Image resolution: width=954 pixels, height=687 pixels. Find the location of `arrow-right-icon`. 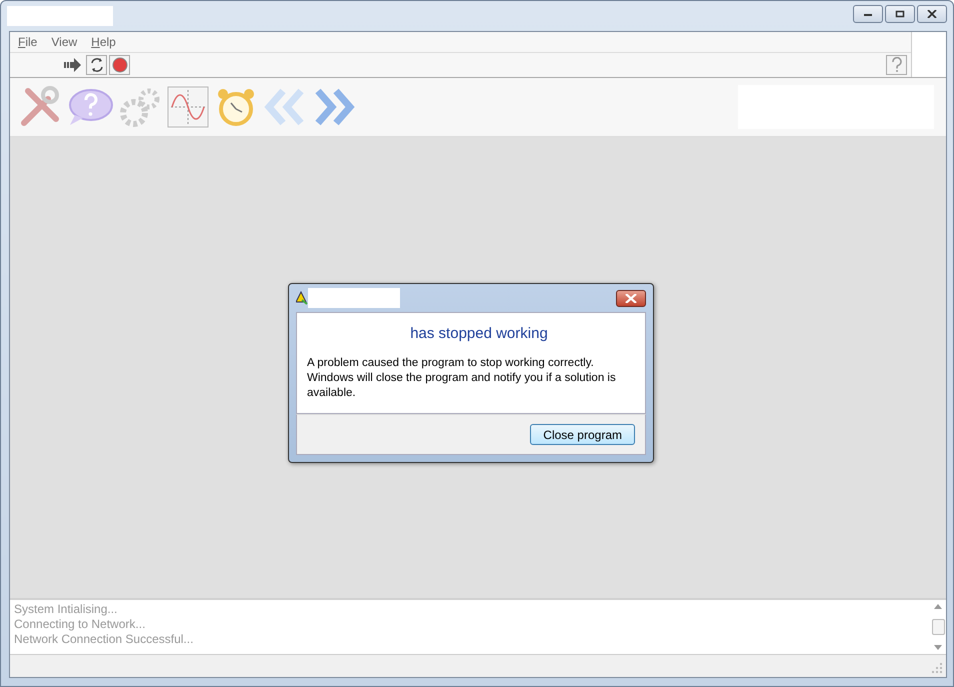

arrow-right-icon is located at coordinates (73, 65).